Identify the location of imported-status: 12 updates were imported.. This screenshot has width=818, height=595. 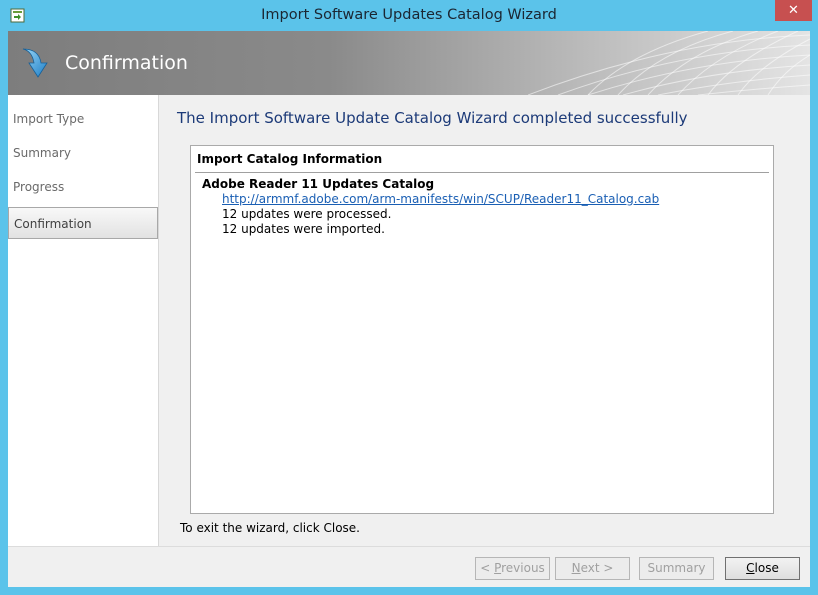
(303, 229).